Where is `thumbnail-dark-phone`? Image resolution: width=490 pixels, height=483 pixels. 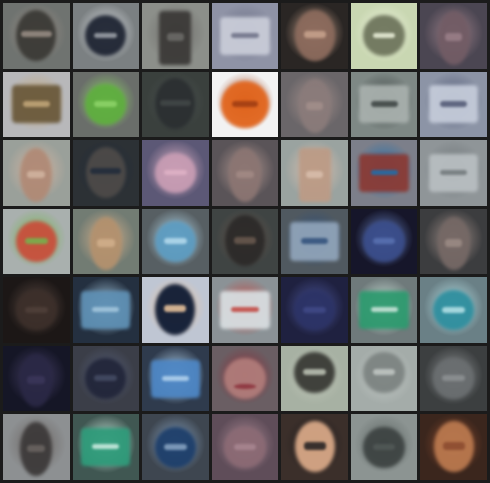 thumbnail-dark-phone is located at coordinates (106, 36).